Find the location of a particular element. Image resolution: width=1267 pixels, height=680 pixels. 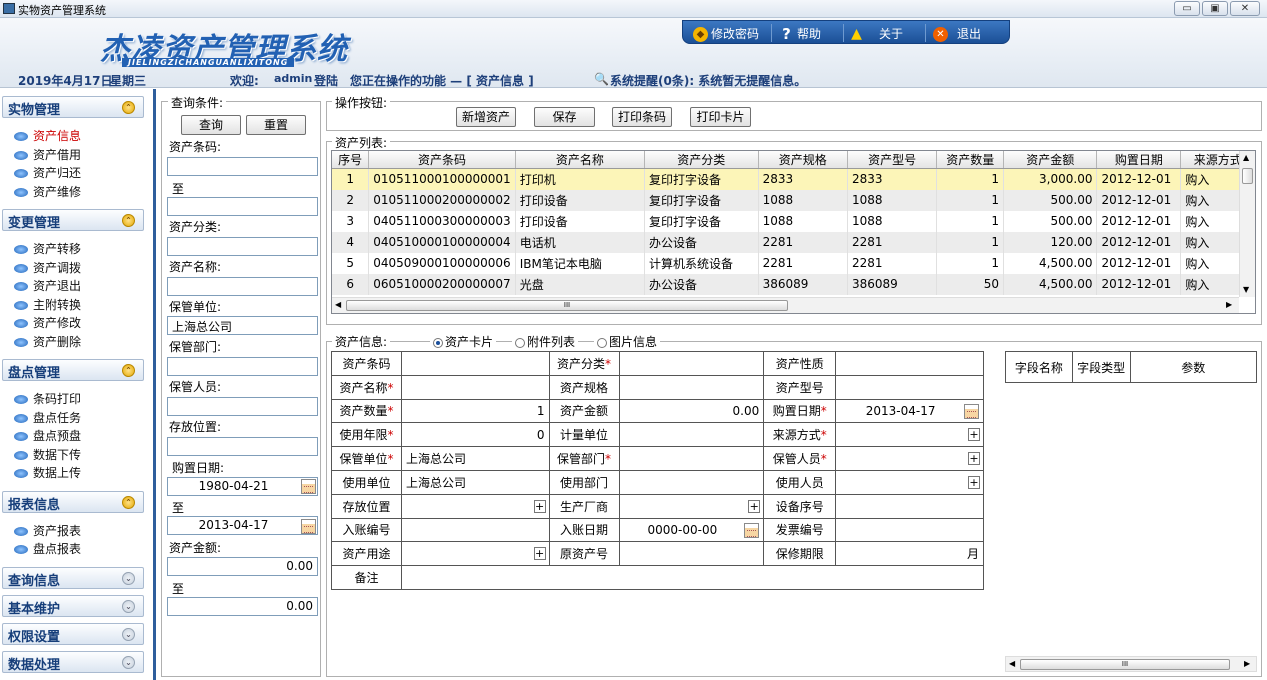

tab-asset-card: 资产卡片 is located at coordinates (463, 341).